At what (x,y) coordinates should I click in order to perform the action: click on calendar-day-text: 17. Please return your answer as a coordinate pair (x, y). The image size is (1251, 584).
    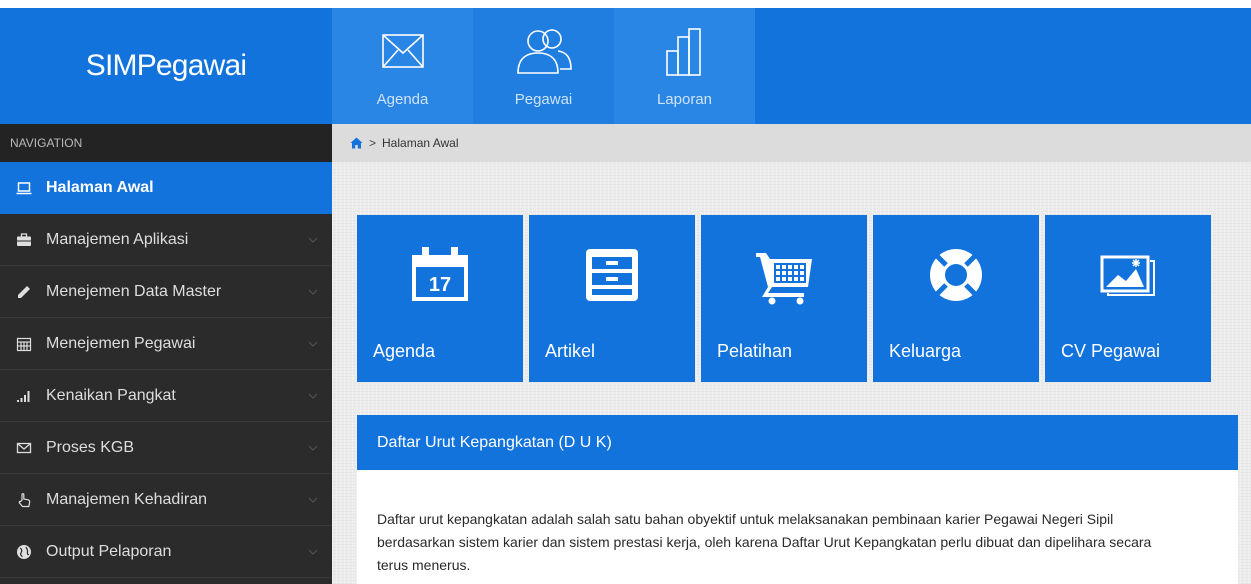
    Looking at the image, I should click on (440, 285).